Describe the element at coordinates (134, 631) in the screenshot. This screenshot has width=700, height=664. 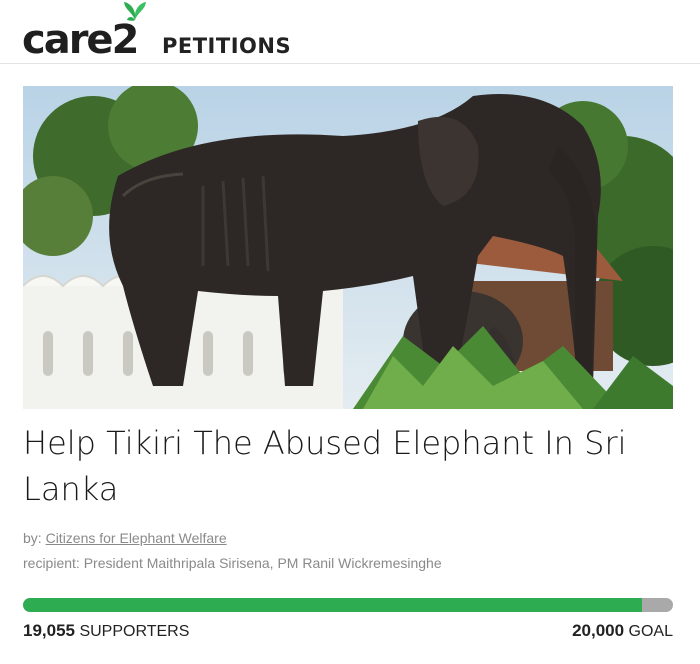
I see `supporters-label: SUPPORTERS` at that location.